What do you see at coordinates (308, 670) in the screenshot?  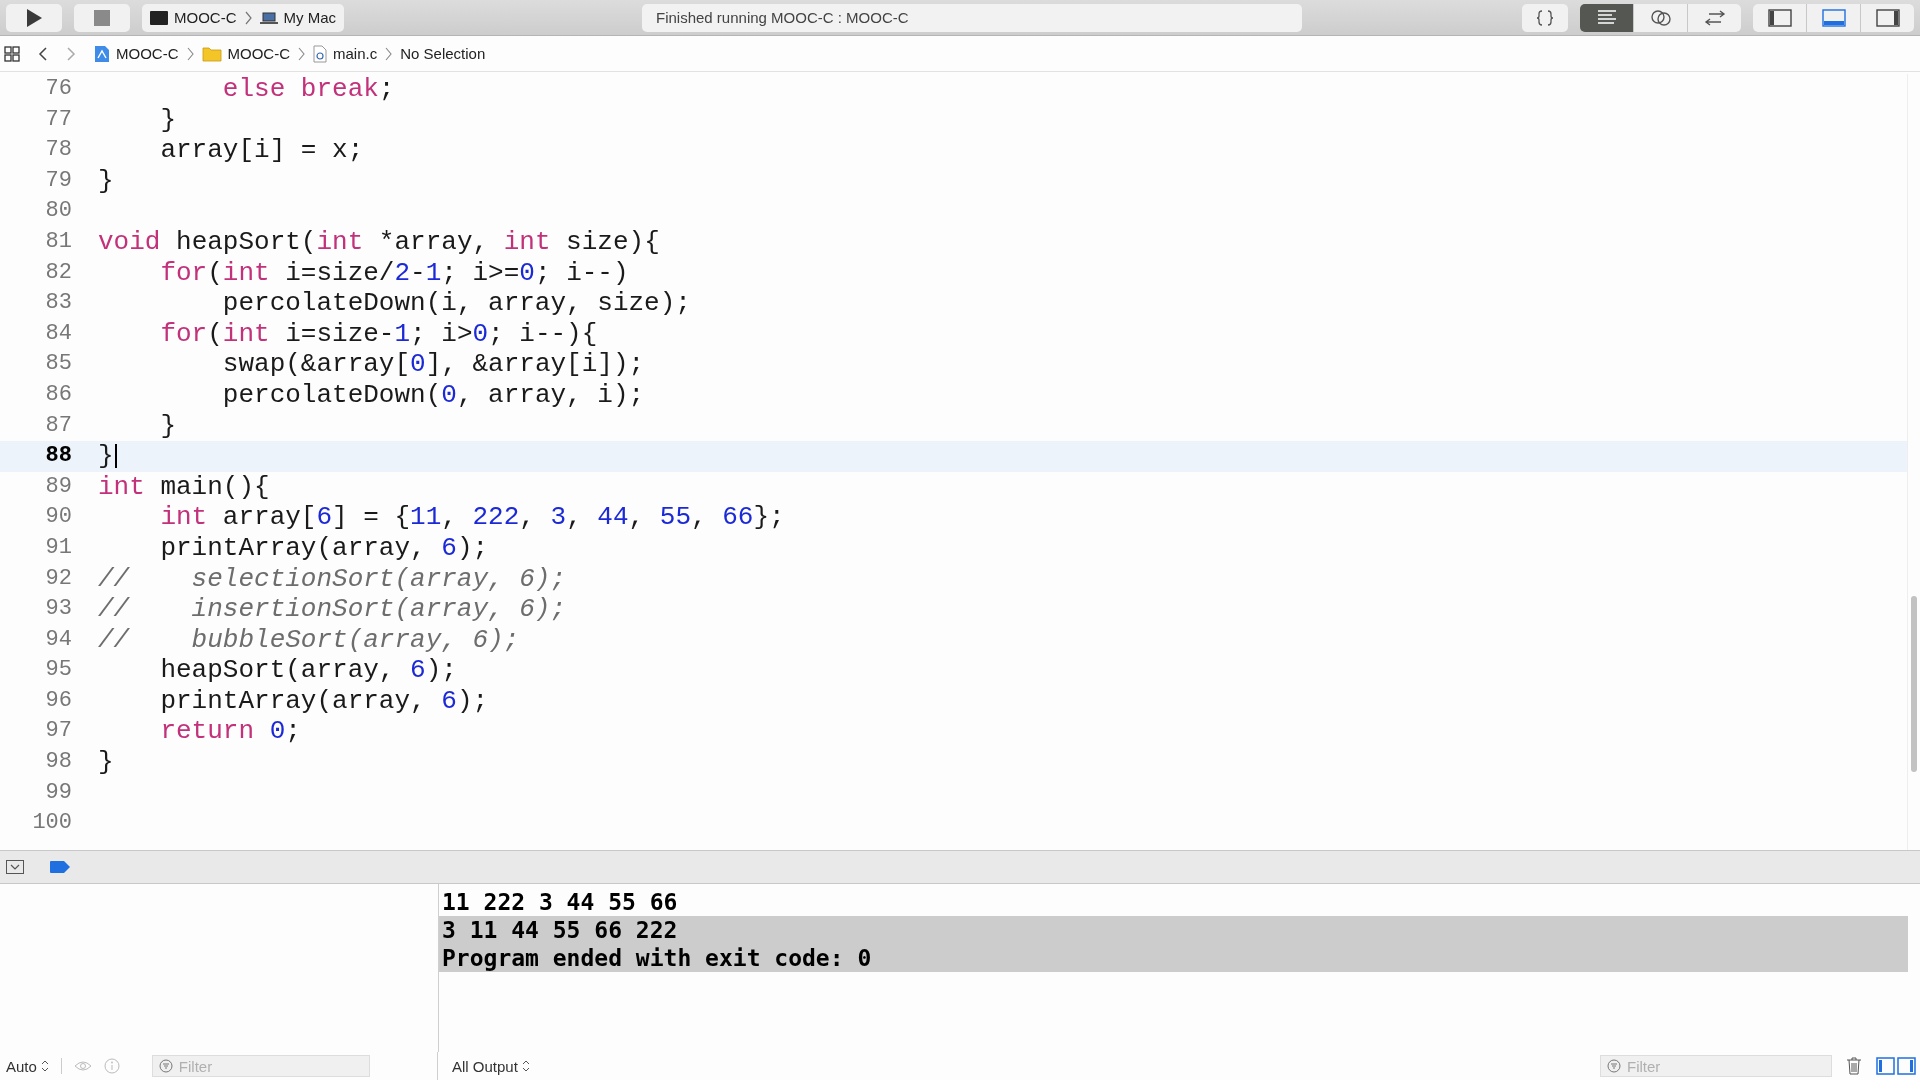 I see `code-line: heapSort(array, 6);` at bounding box center [308, 670].